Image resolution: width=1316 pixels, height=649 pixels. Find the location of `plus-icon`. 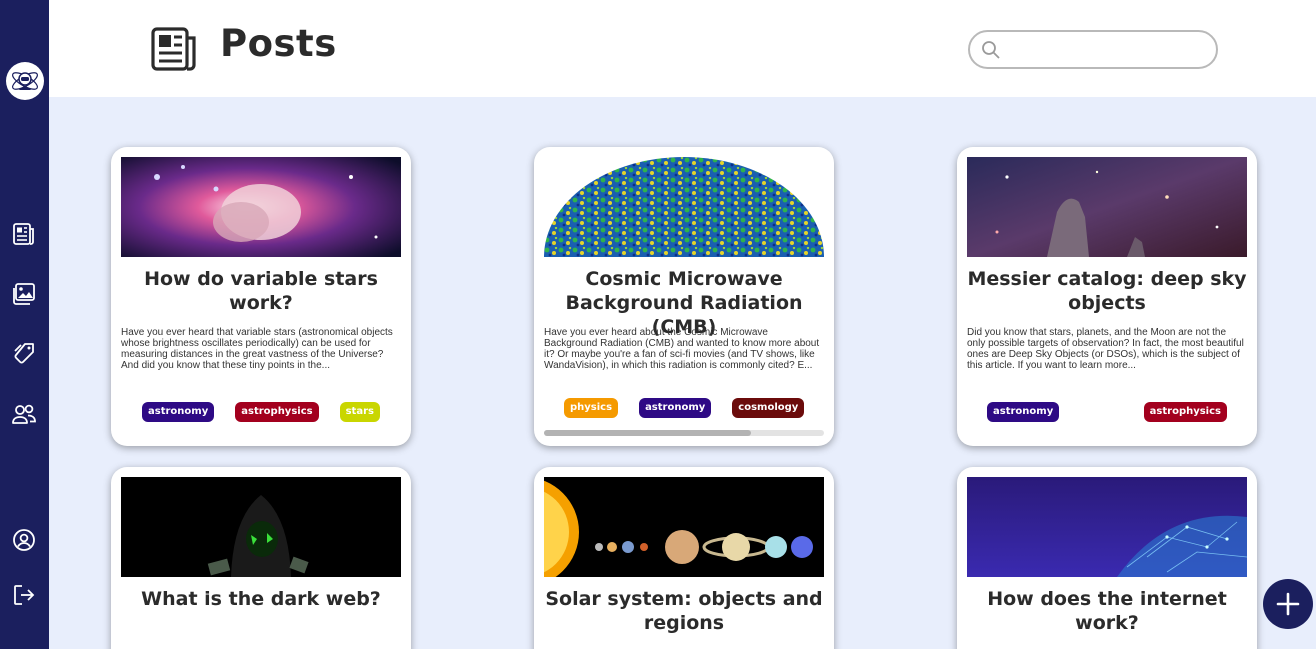

plus-icon is located at coordinates (1288, 604).